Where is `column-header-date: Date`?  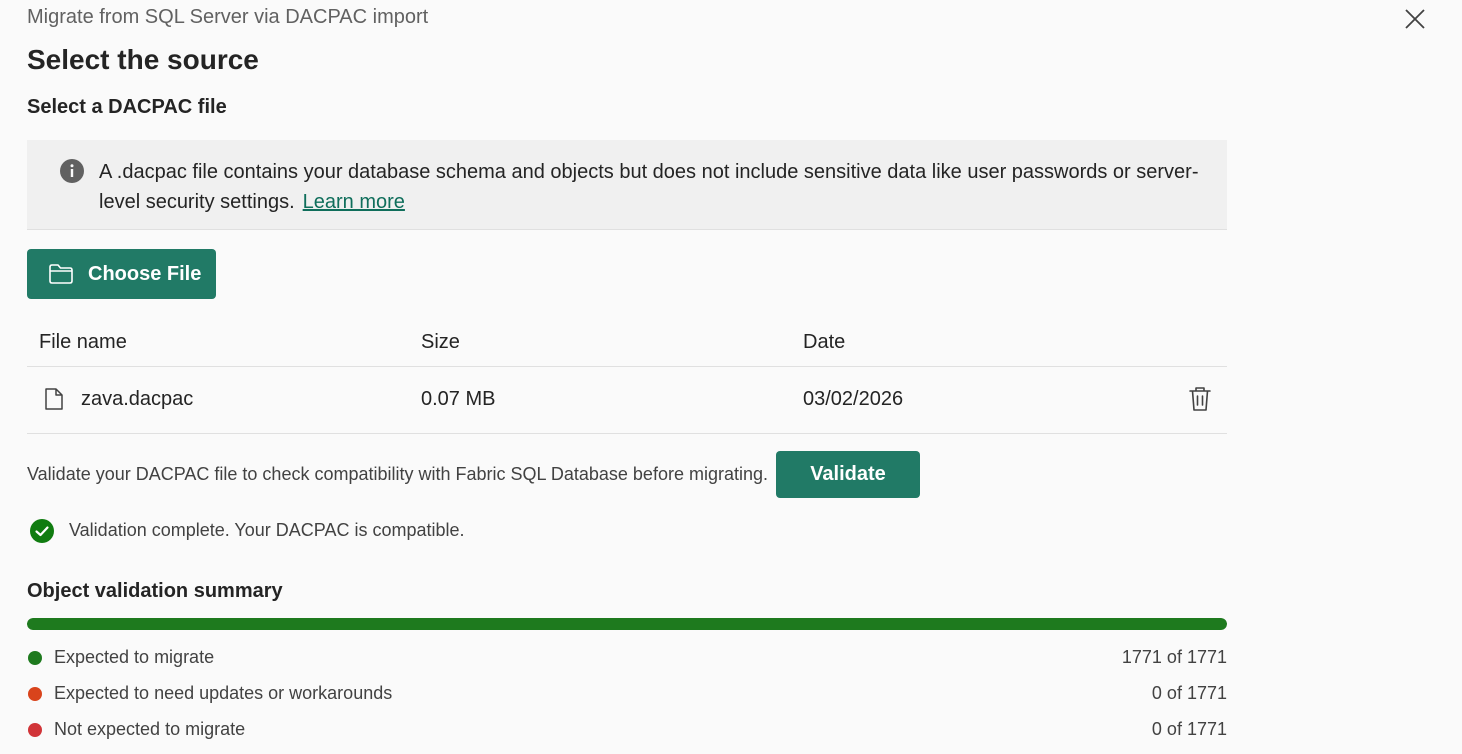 column-header-date: Date is located at coordinates (824, 342).